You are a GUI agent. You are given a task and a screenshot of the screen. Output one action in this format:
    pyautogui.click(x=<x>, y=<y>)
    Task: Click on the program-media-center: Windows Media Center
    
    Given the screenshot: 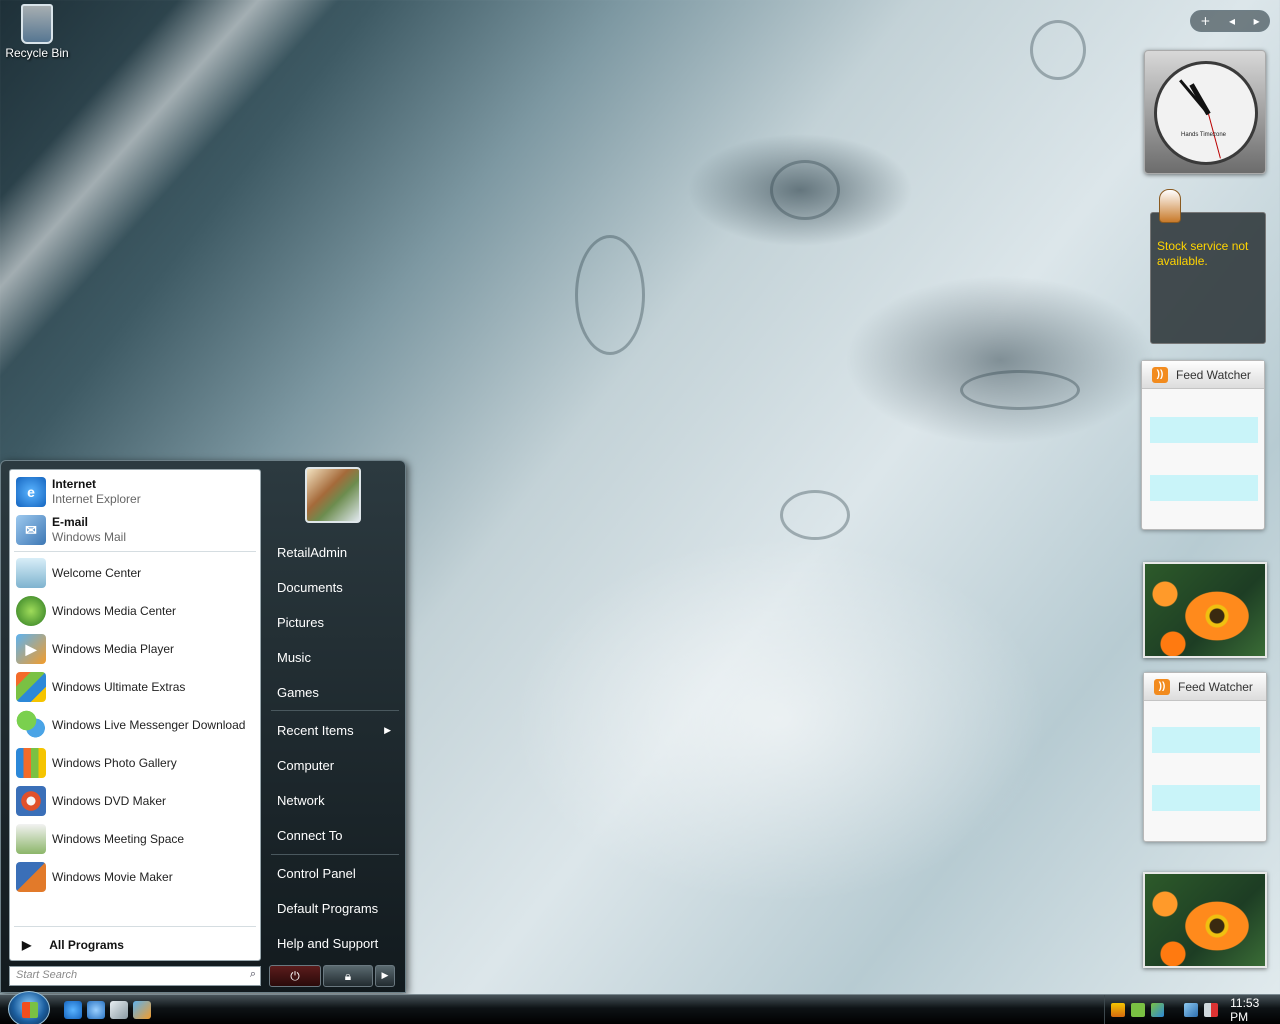 What is the action you would take?
    pyautogui.click(x=136, y=611)
    